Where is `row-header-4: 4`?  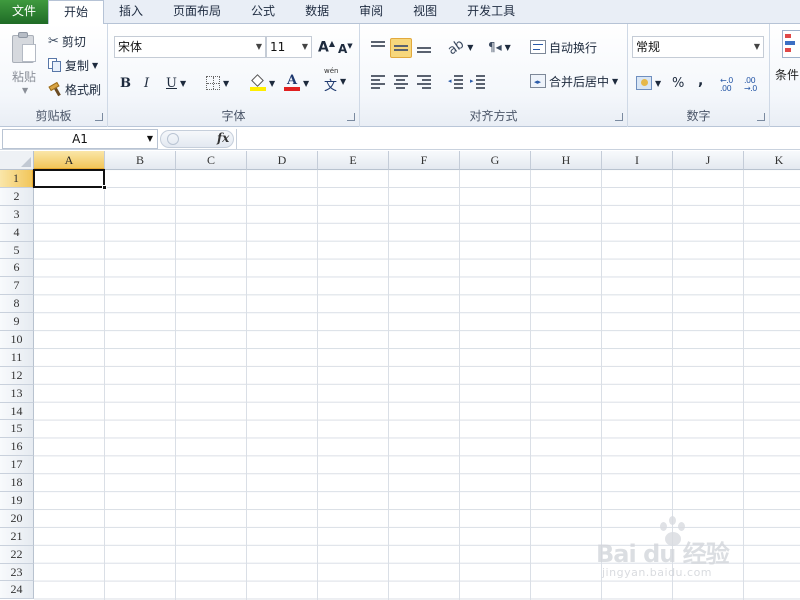
row-header-4: 4 is located at coordinates (17, 232).